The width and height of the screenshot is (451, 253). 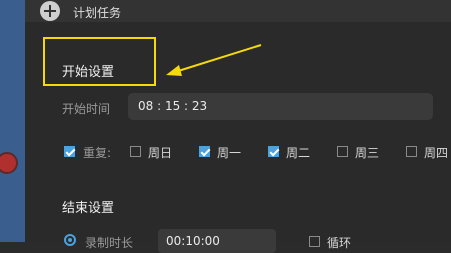 I want to click on duration-radio, so click(x=70, y=240).